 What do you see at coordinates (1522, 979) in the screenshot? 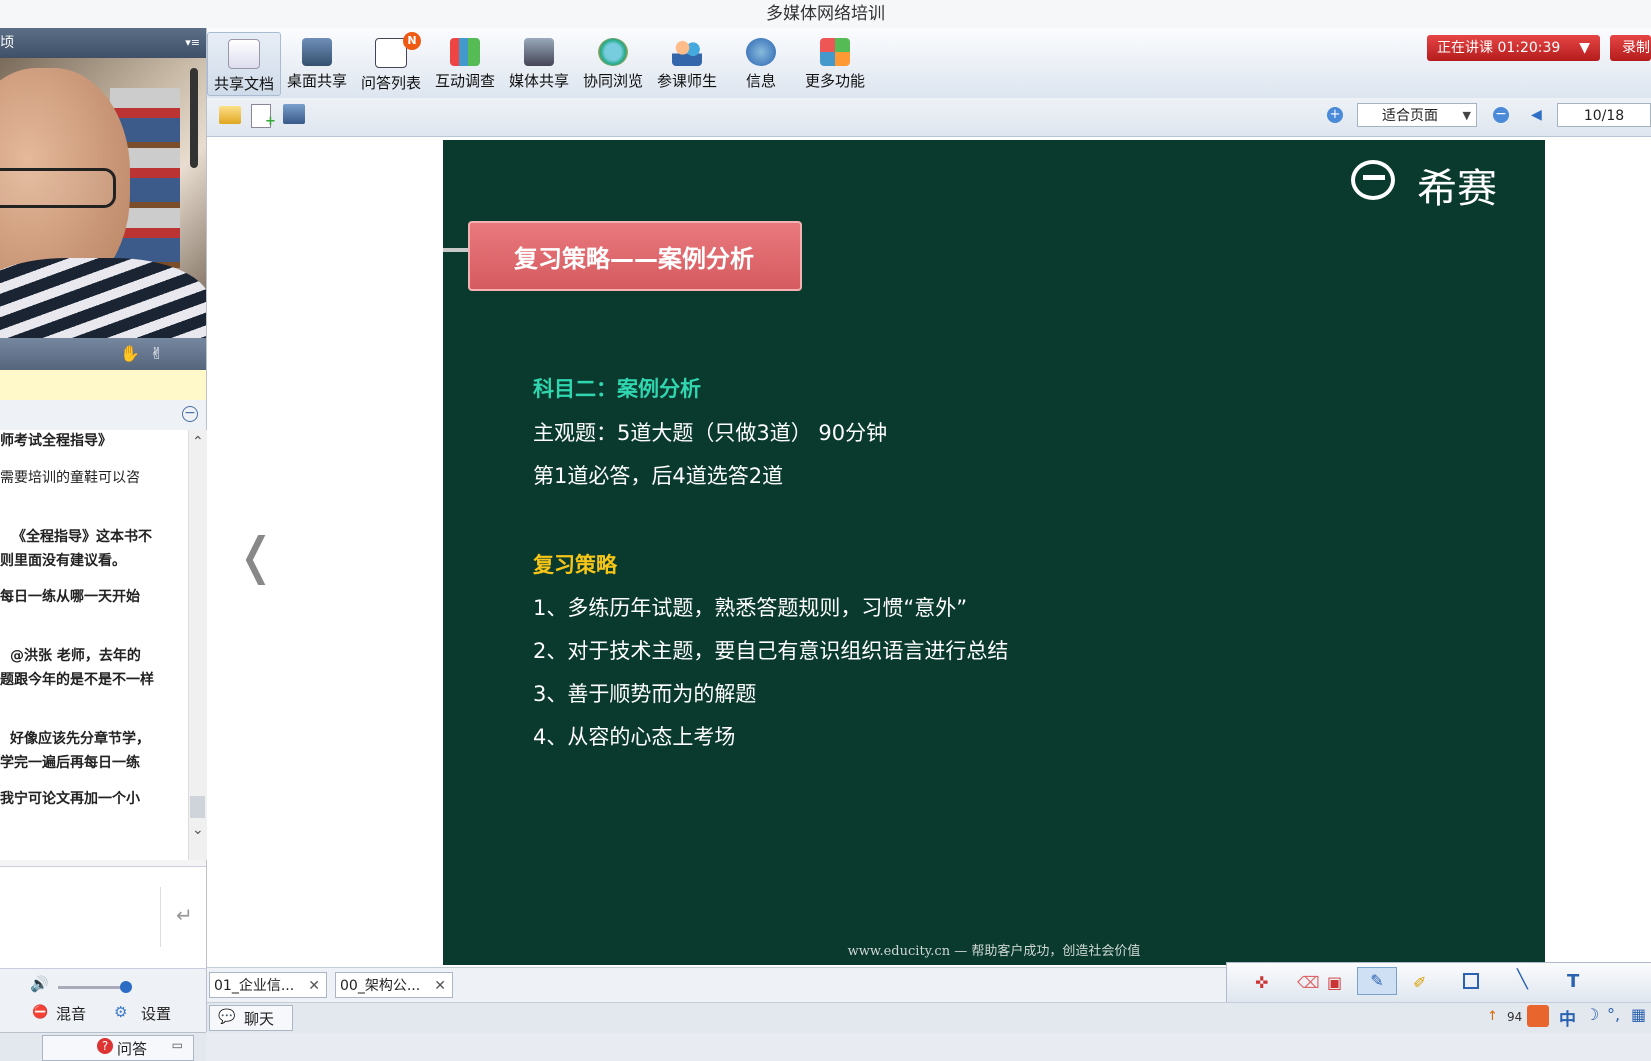
I see `line-icon: ╲` at bounding box center [1522, 979].